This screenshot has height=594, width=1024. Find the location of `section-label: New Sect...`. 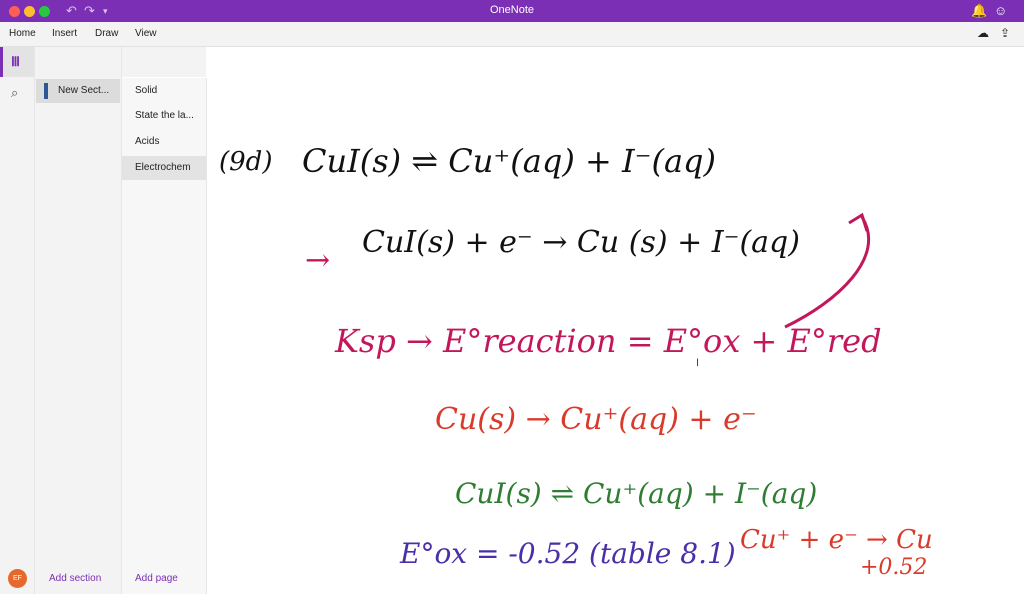

section-label: New Sect... is located at coordinates (84, 90).